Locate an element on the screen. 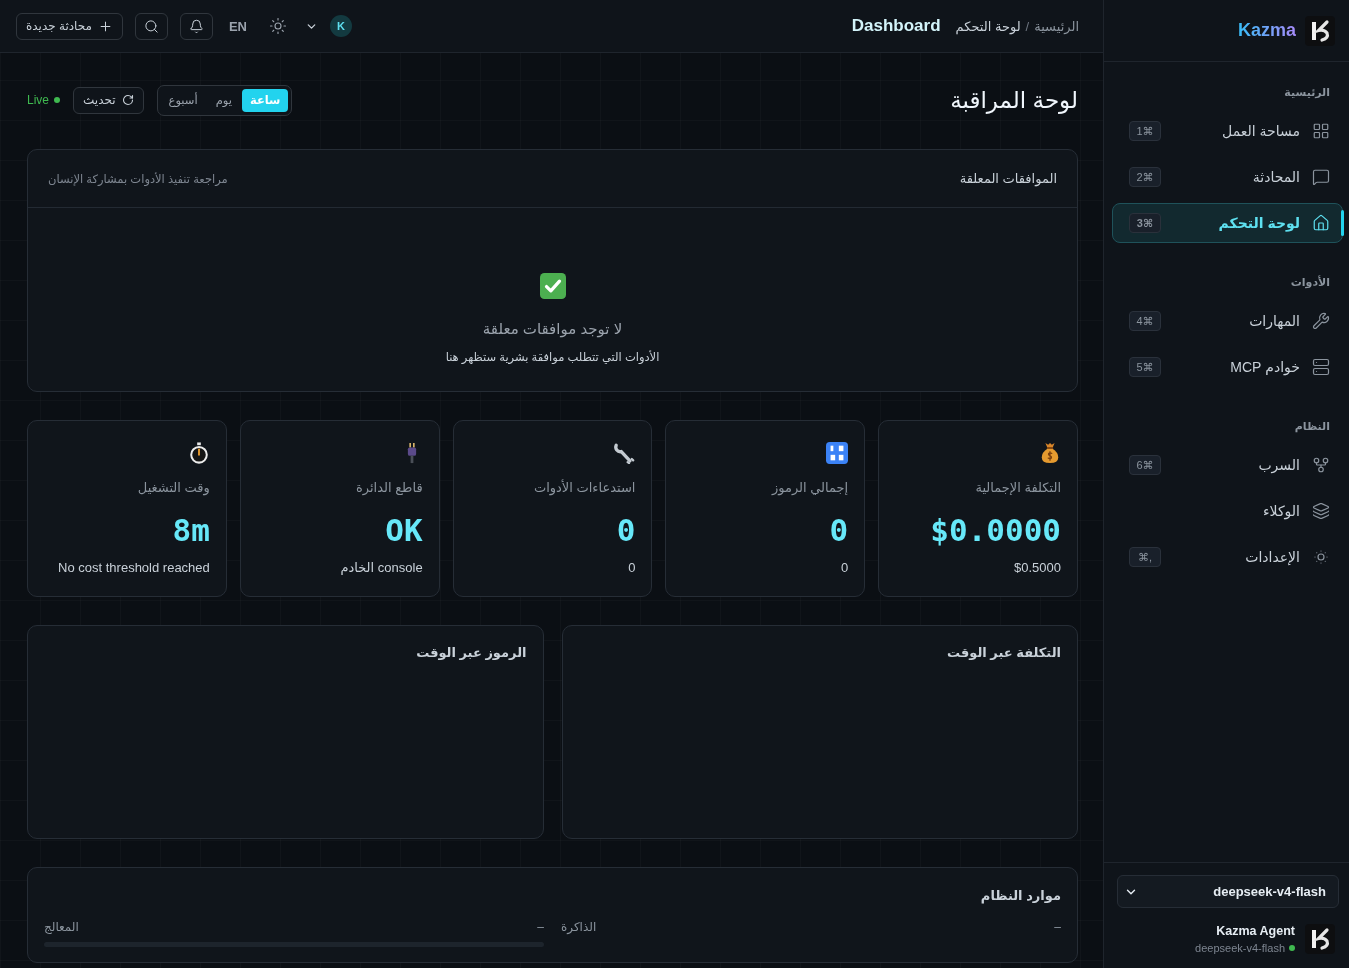 This screenshot has width=1349, height=968. shortcut-badge: 6⌘ is located at coordinates (1145, 465).